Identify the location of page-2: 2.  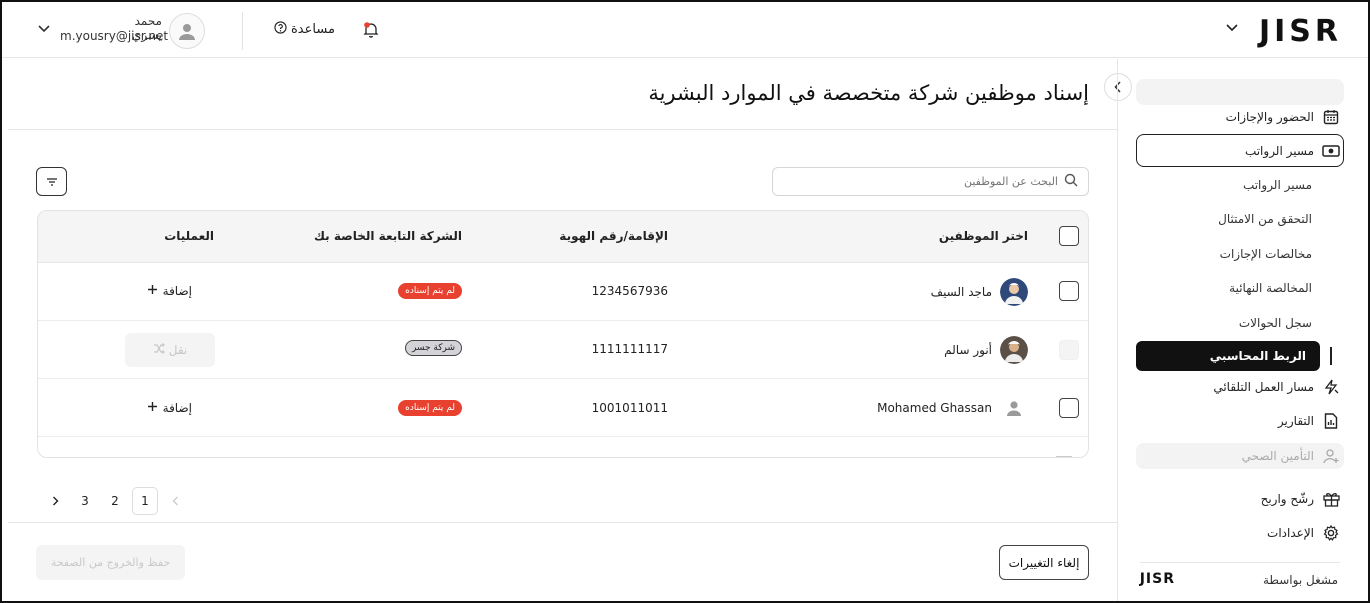
(115, 501).